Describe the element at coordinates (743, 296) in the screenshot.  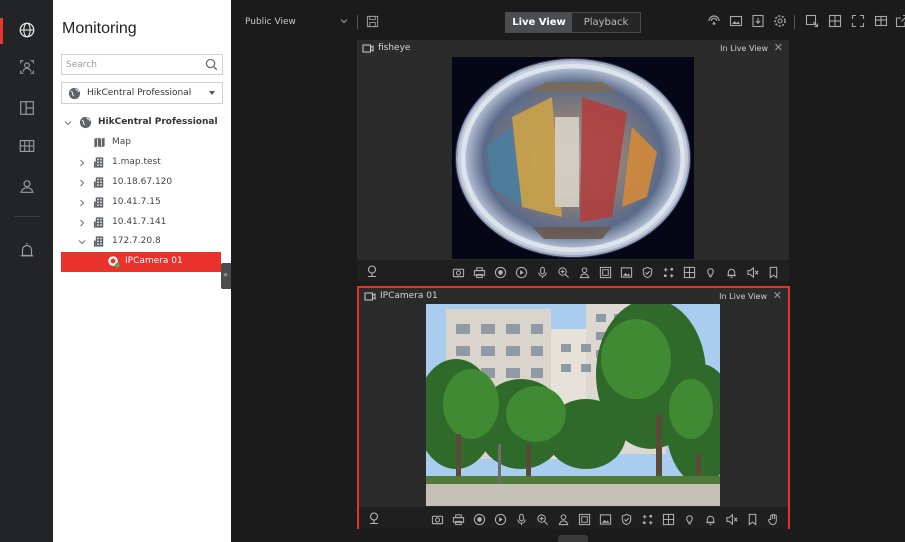
I see `window-status: In Live View` at that location.